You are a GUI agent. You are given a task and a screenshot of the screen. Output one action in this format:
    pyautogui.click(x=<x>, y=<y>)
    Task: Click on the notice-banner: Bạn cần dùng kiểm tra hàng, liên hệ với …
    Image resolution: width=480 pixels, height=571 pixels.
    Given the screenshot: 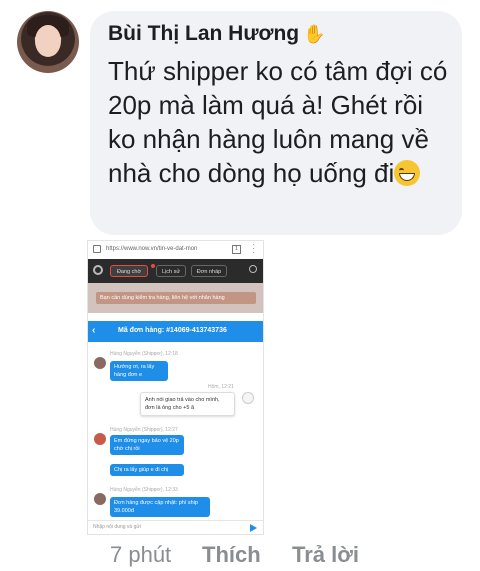 What is the action you would take?
    pyautogui.click(x=175, y=298)
    